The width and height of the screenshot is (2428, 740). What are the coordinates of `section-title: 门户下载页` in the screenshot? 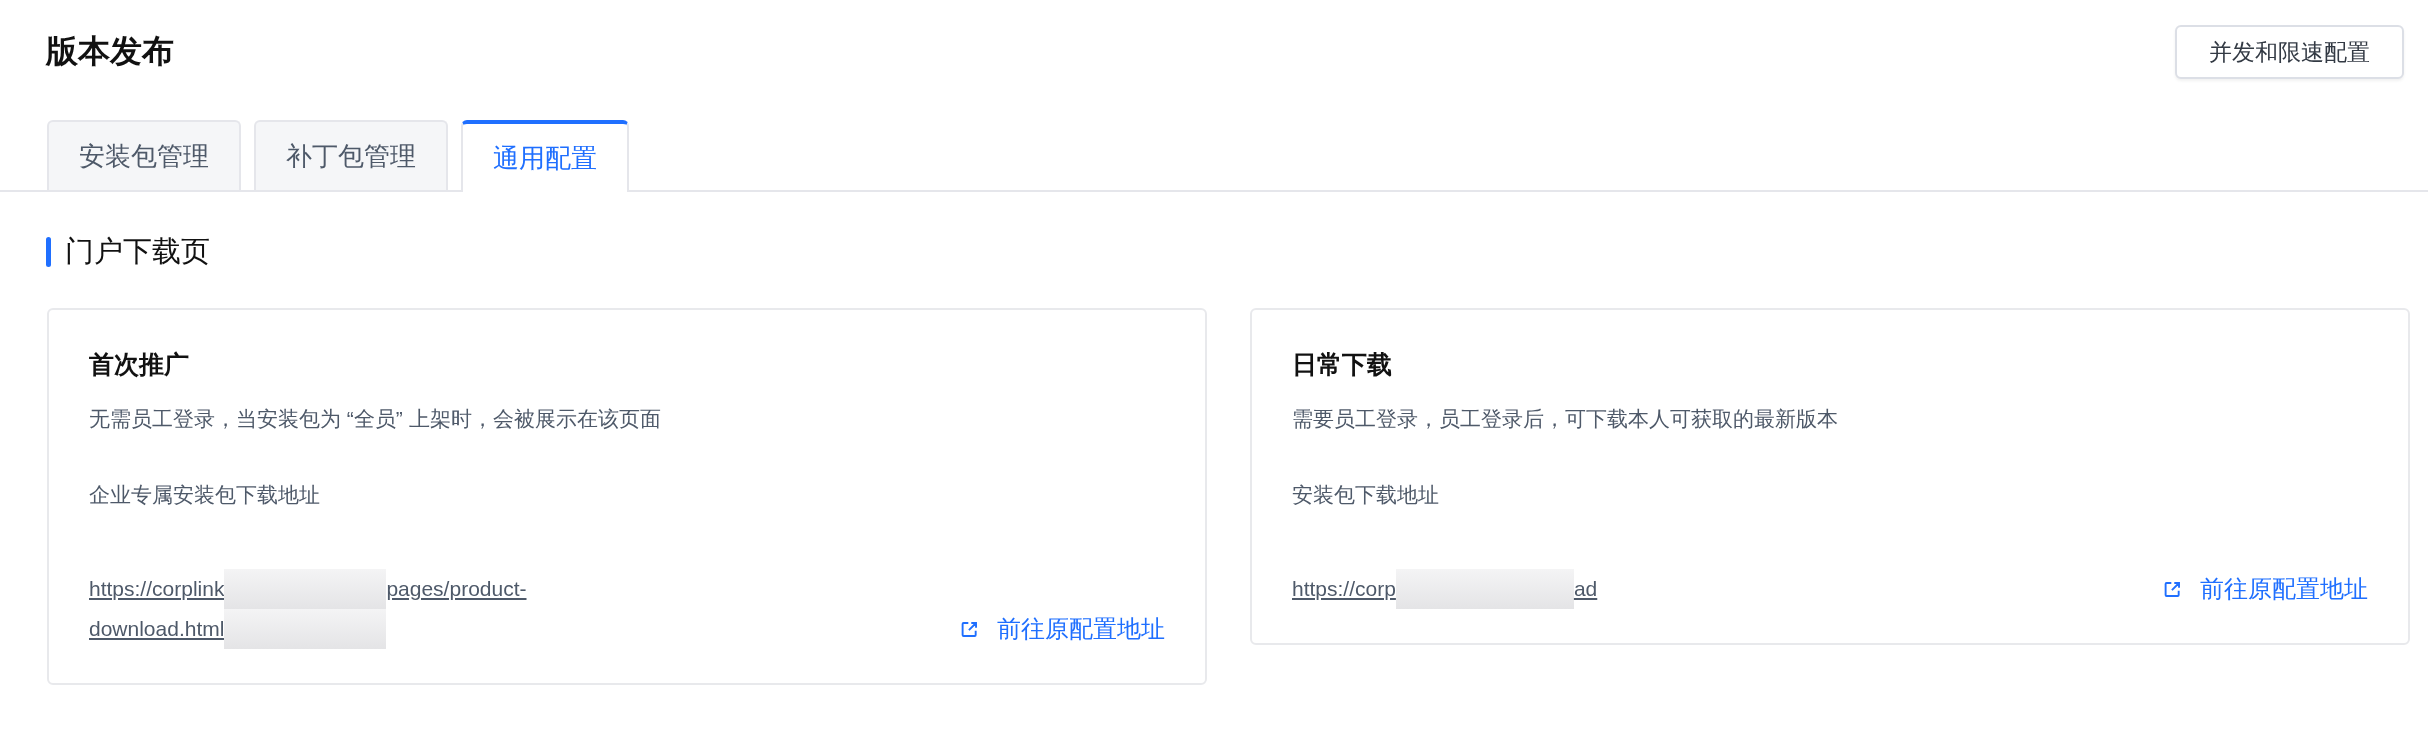 It's located at (137, 251).